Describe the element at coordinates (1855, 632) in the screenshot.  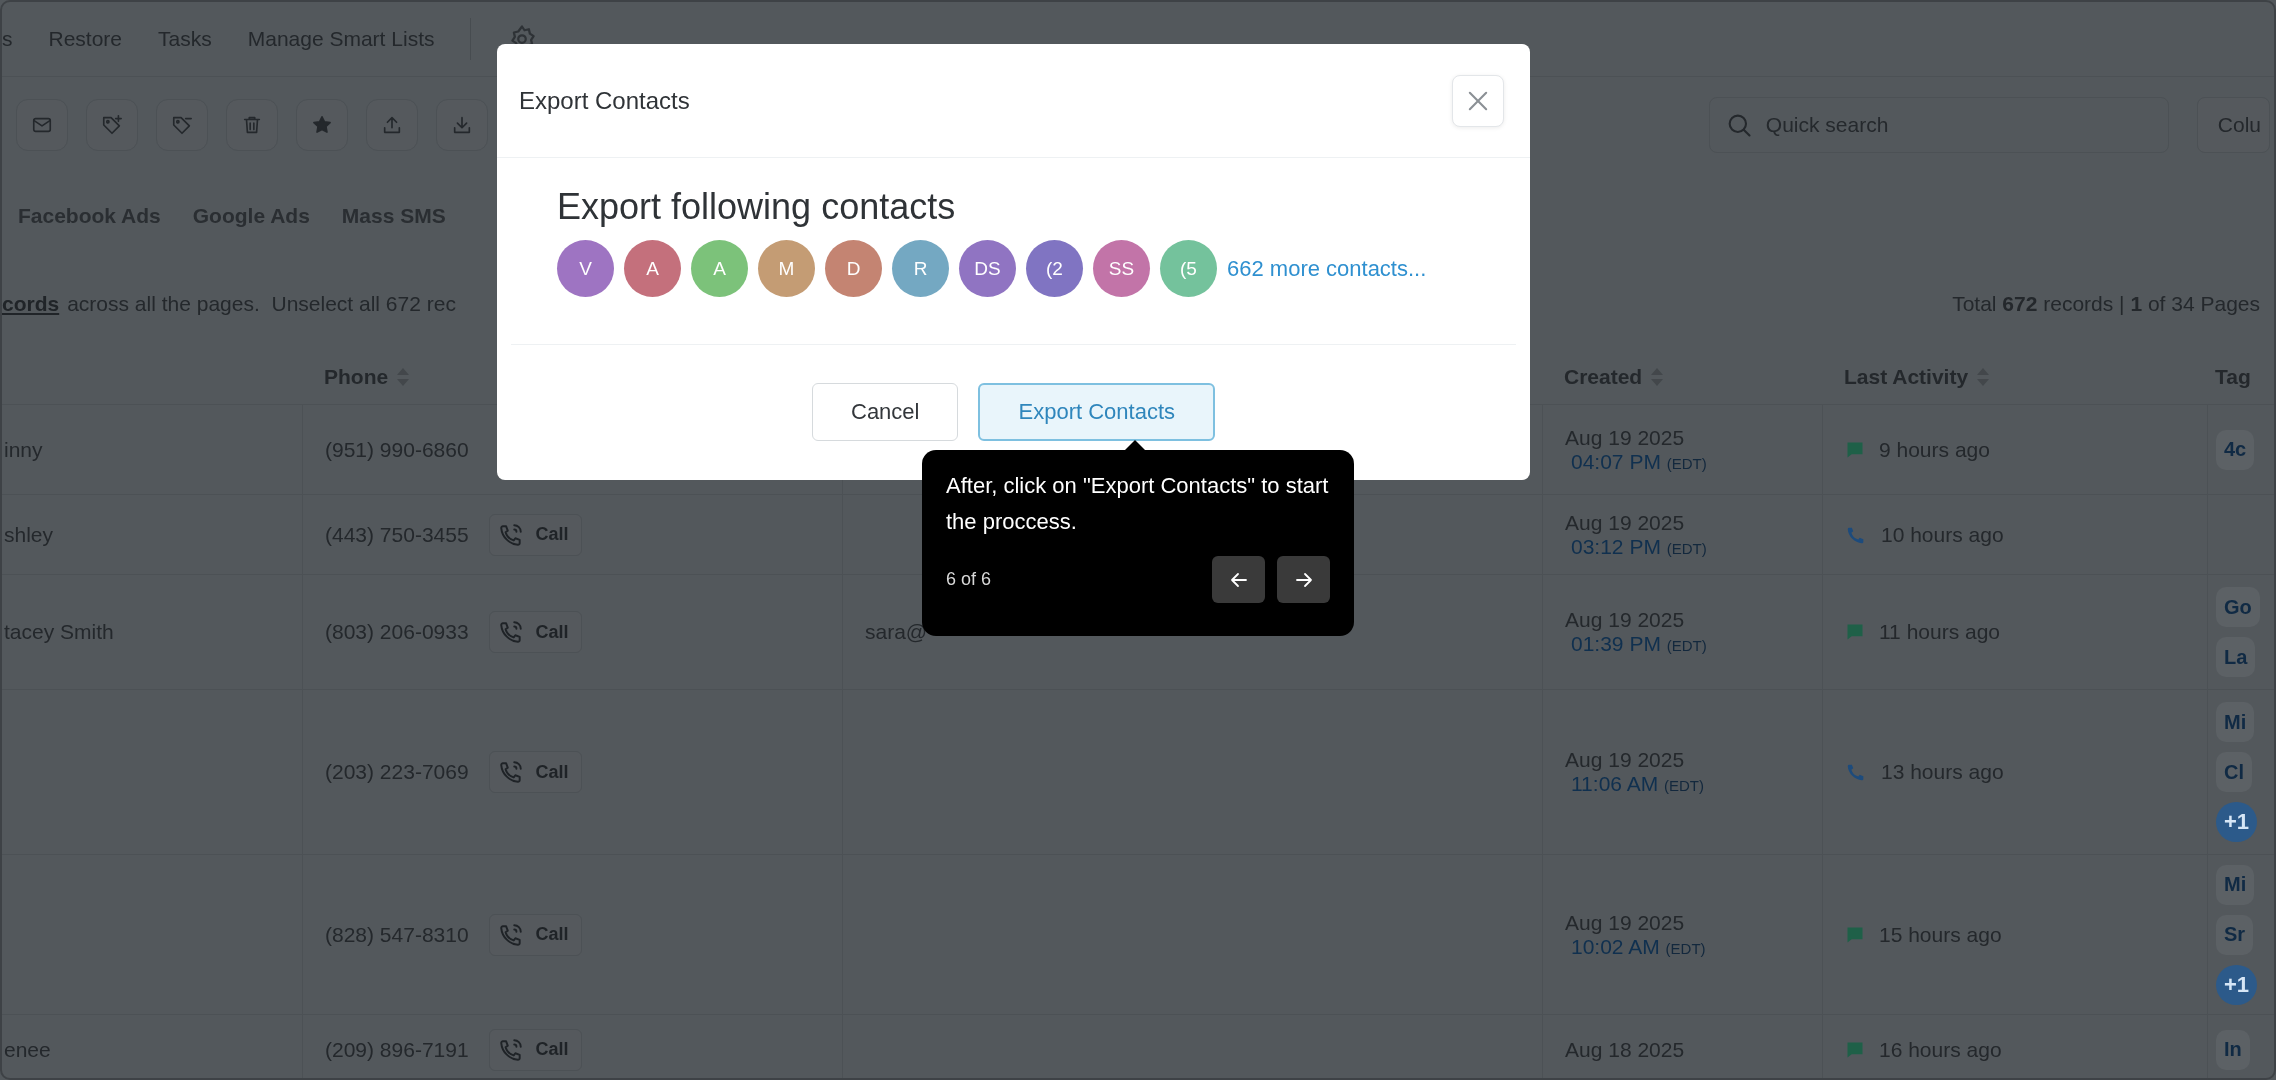
I see `chat-bubble-icon` at that location.